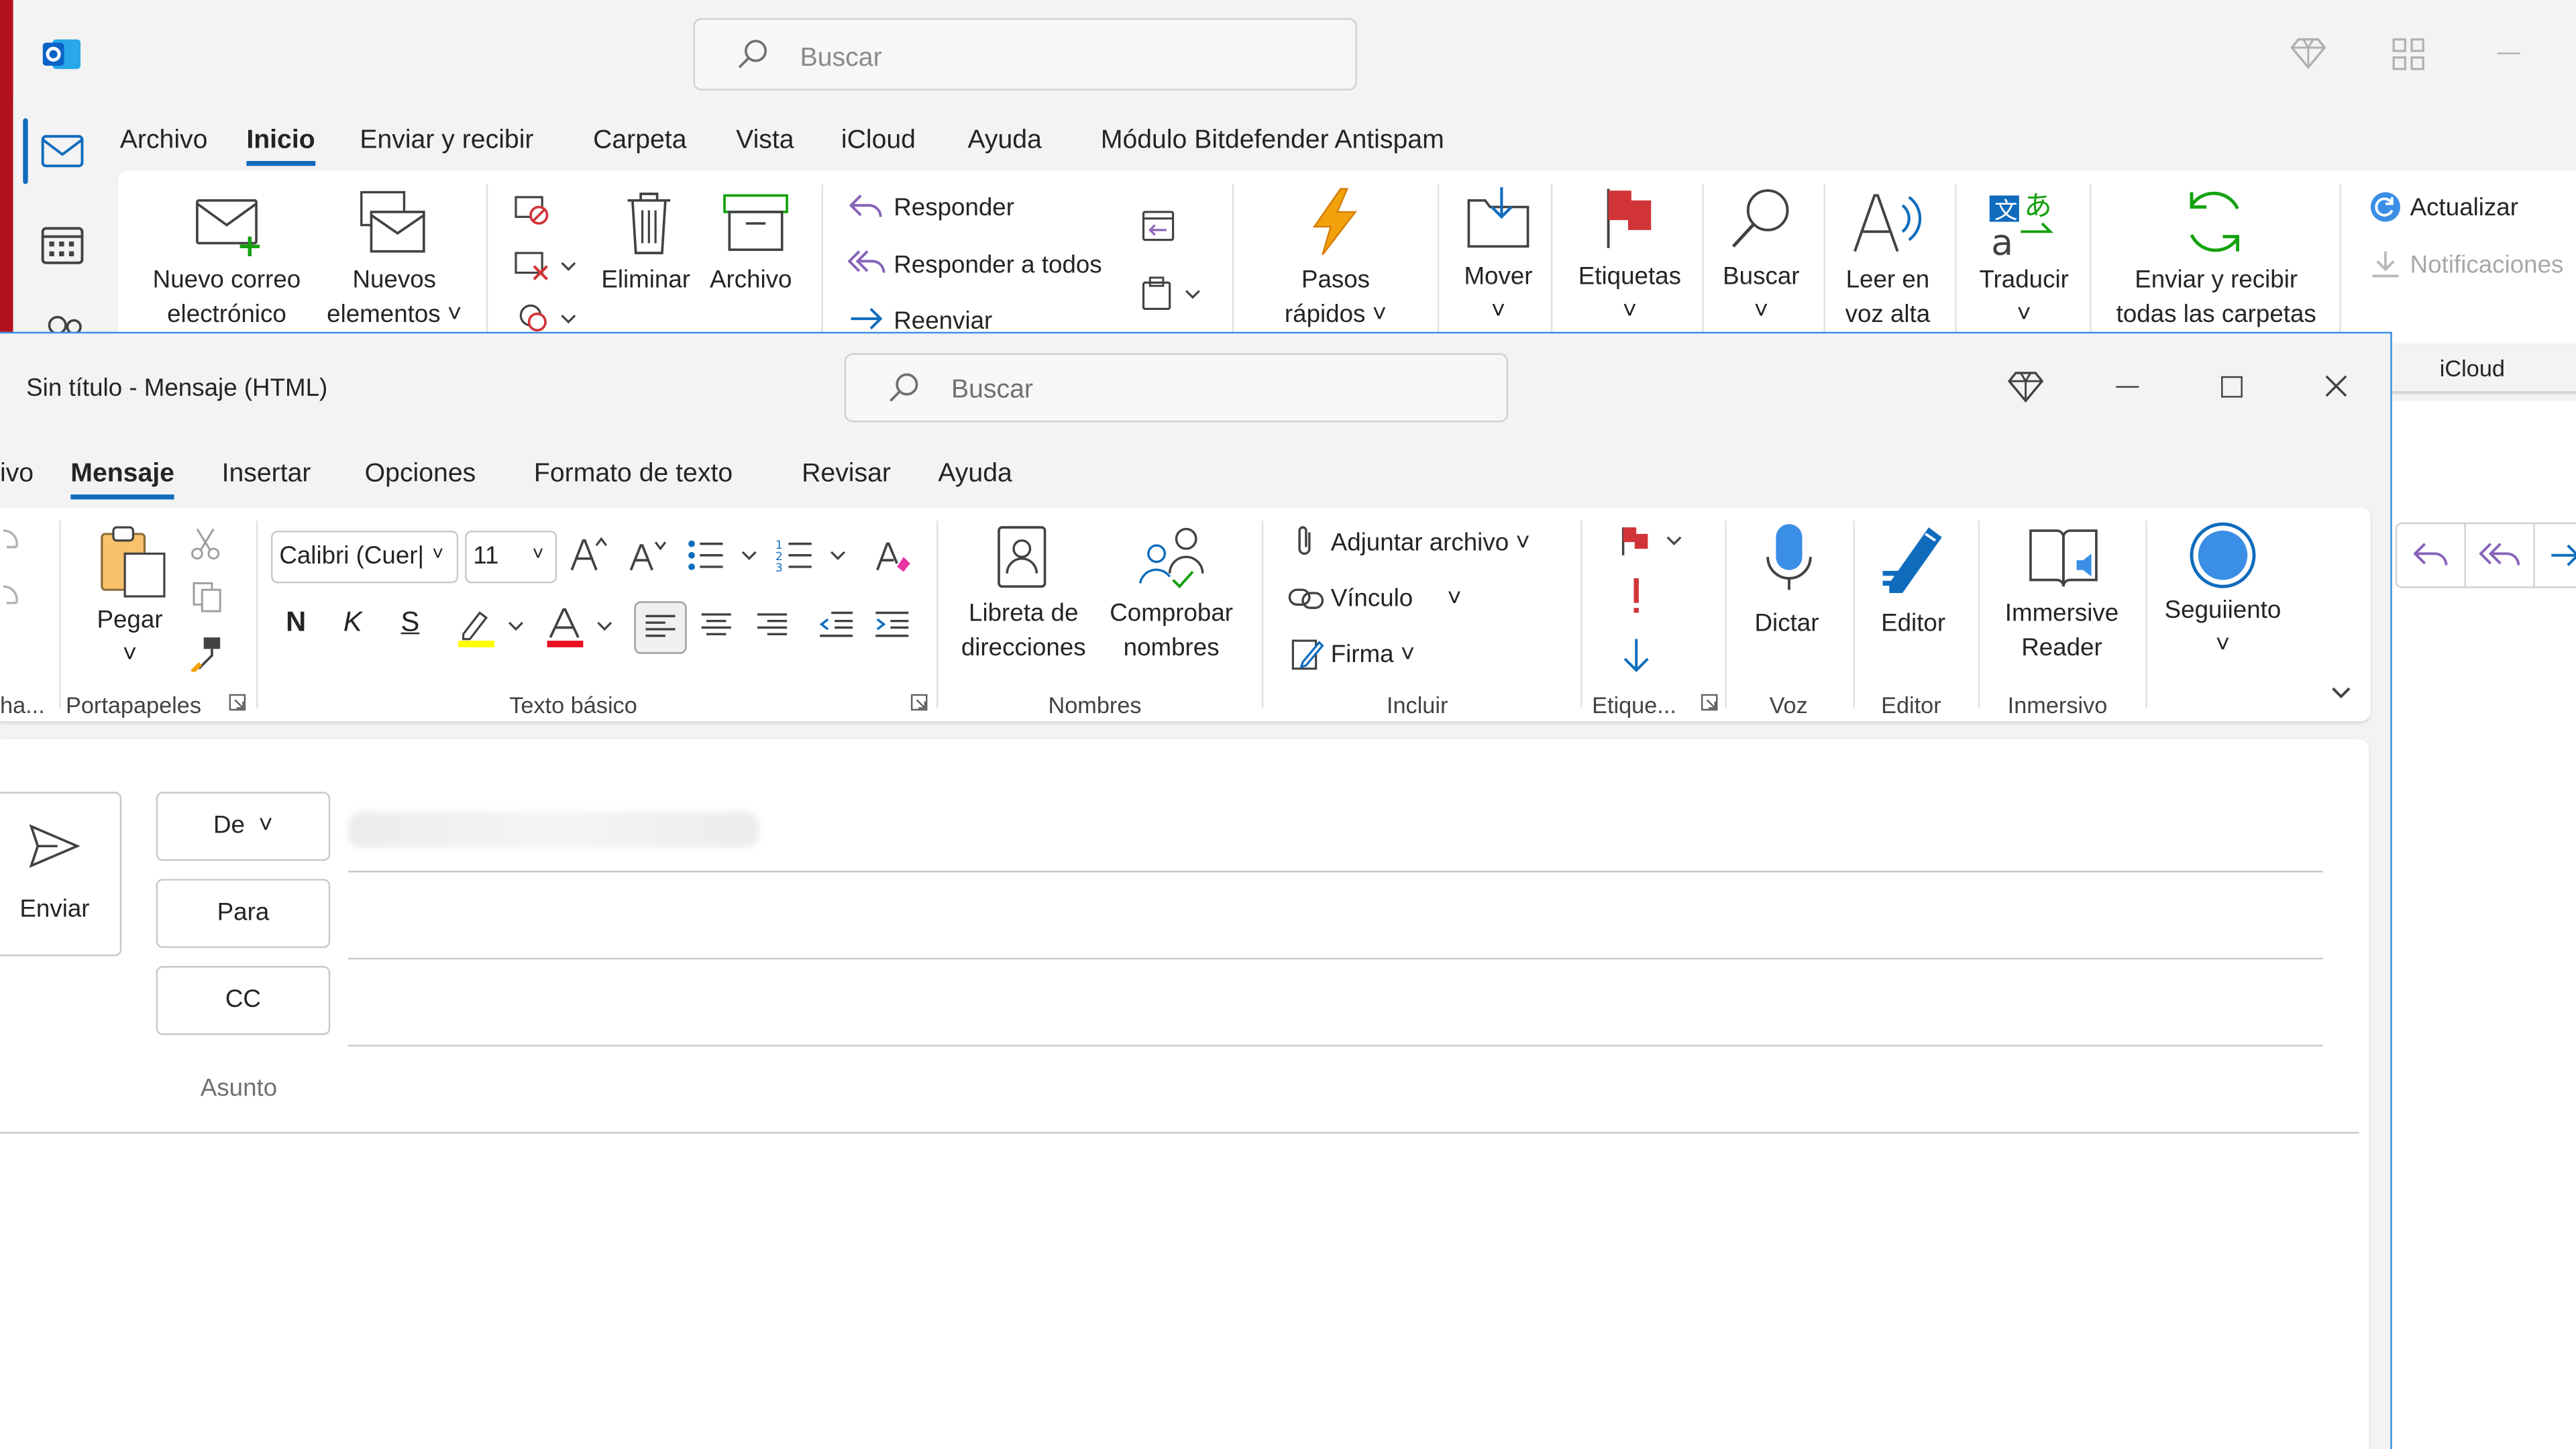 Image resolution: width=2576 pixels, height=1449 pixels. I want to click on read-aloud-icon, so click(1888, 222).